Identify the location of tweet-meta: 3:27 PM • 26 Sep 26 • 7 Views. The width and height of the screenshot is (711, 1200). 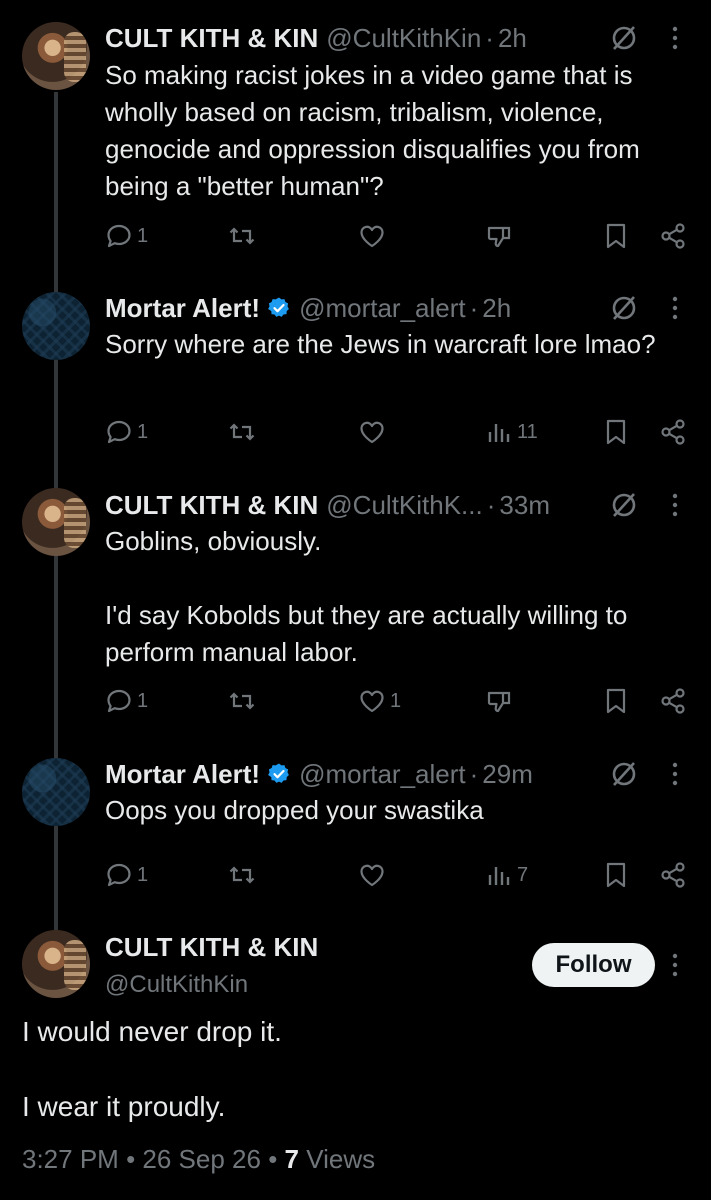
(198, 1159).